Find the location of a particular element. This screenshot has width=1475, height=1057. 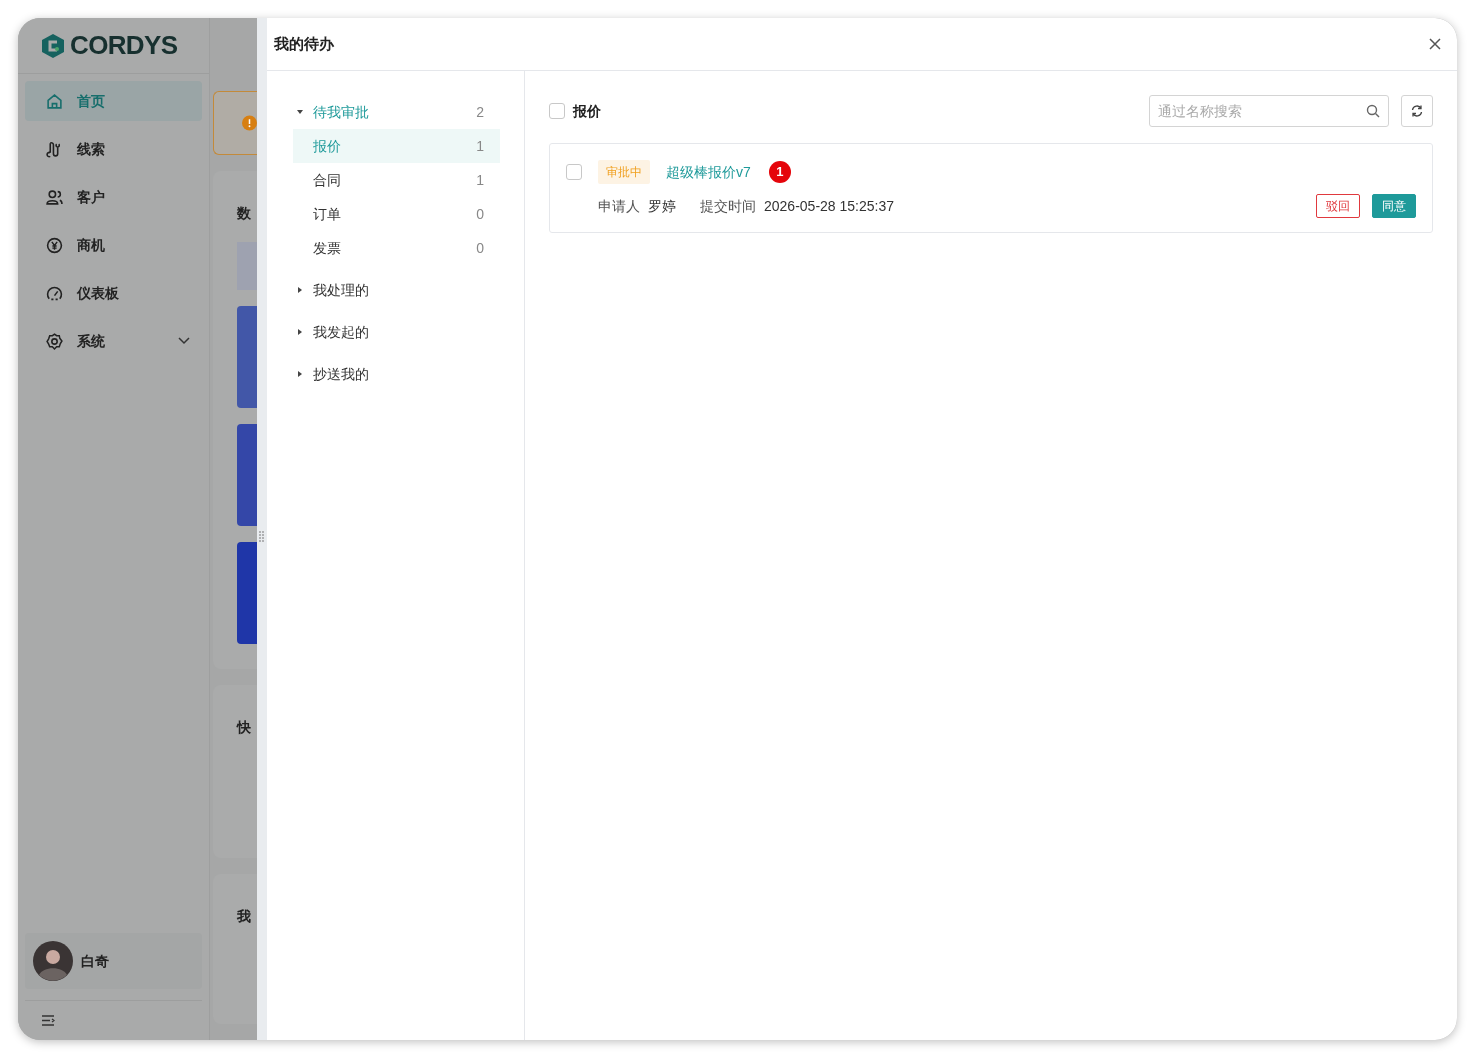

card-heading: 快 is located at coordinates (244, 727).